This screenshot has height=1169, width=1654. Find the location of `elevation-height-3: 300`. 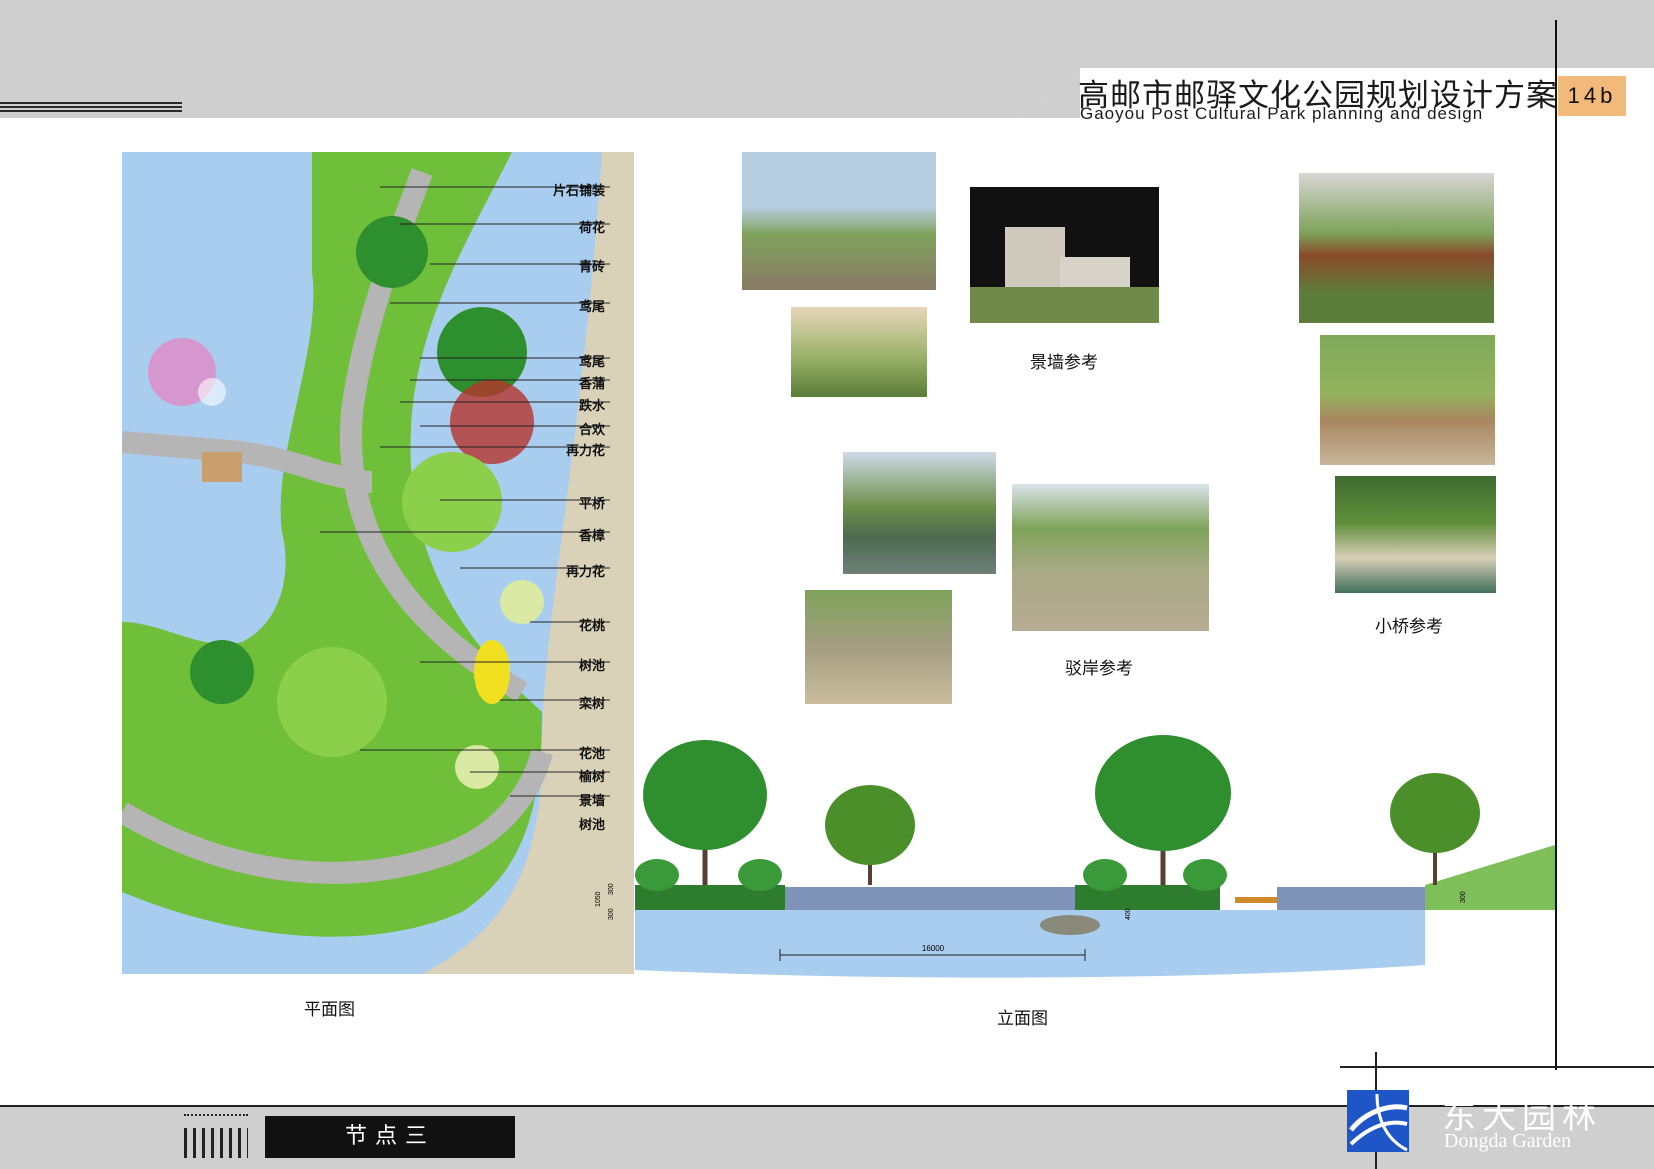

elevation-height-3: 300 is located at coordinates (611, 914).